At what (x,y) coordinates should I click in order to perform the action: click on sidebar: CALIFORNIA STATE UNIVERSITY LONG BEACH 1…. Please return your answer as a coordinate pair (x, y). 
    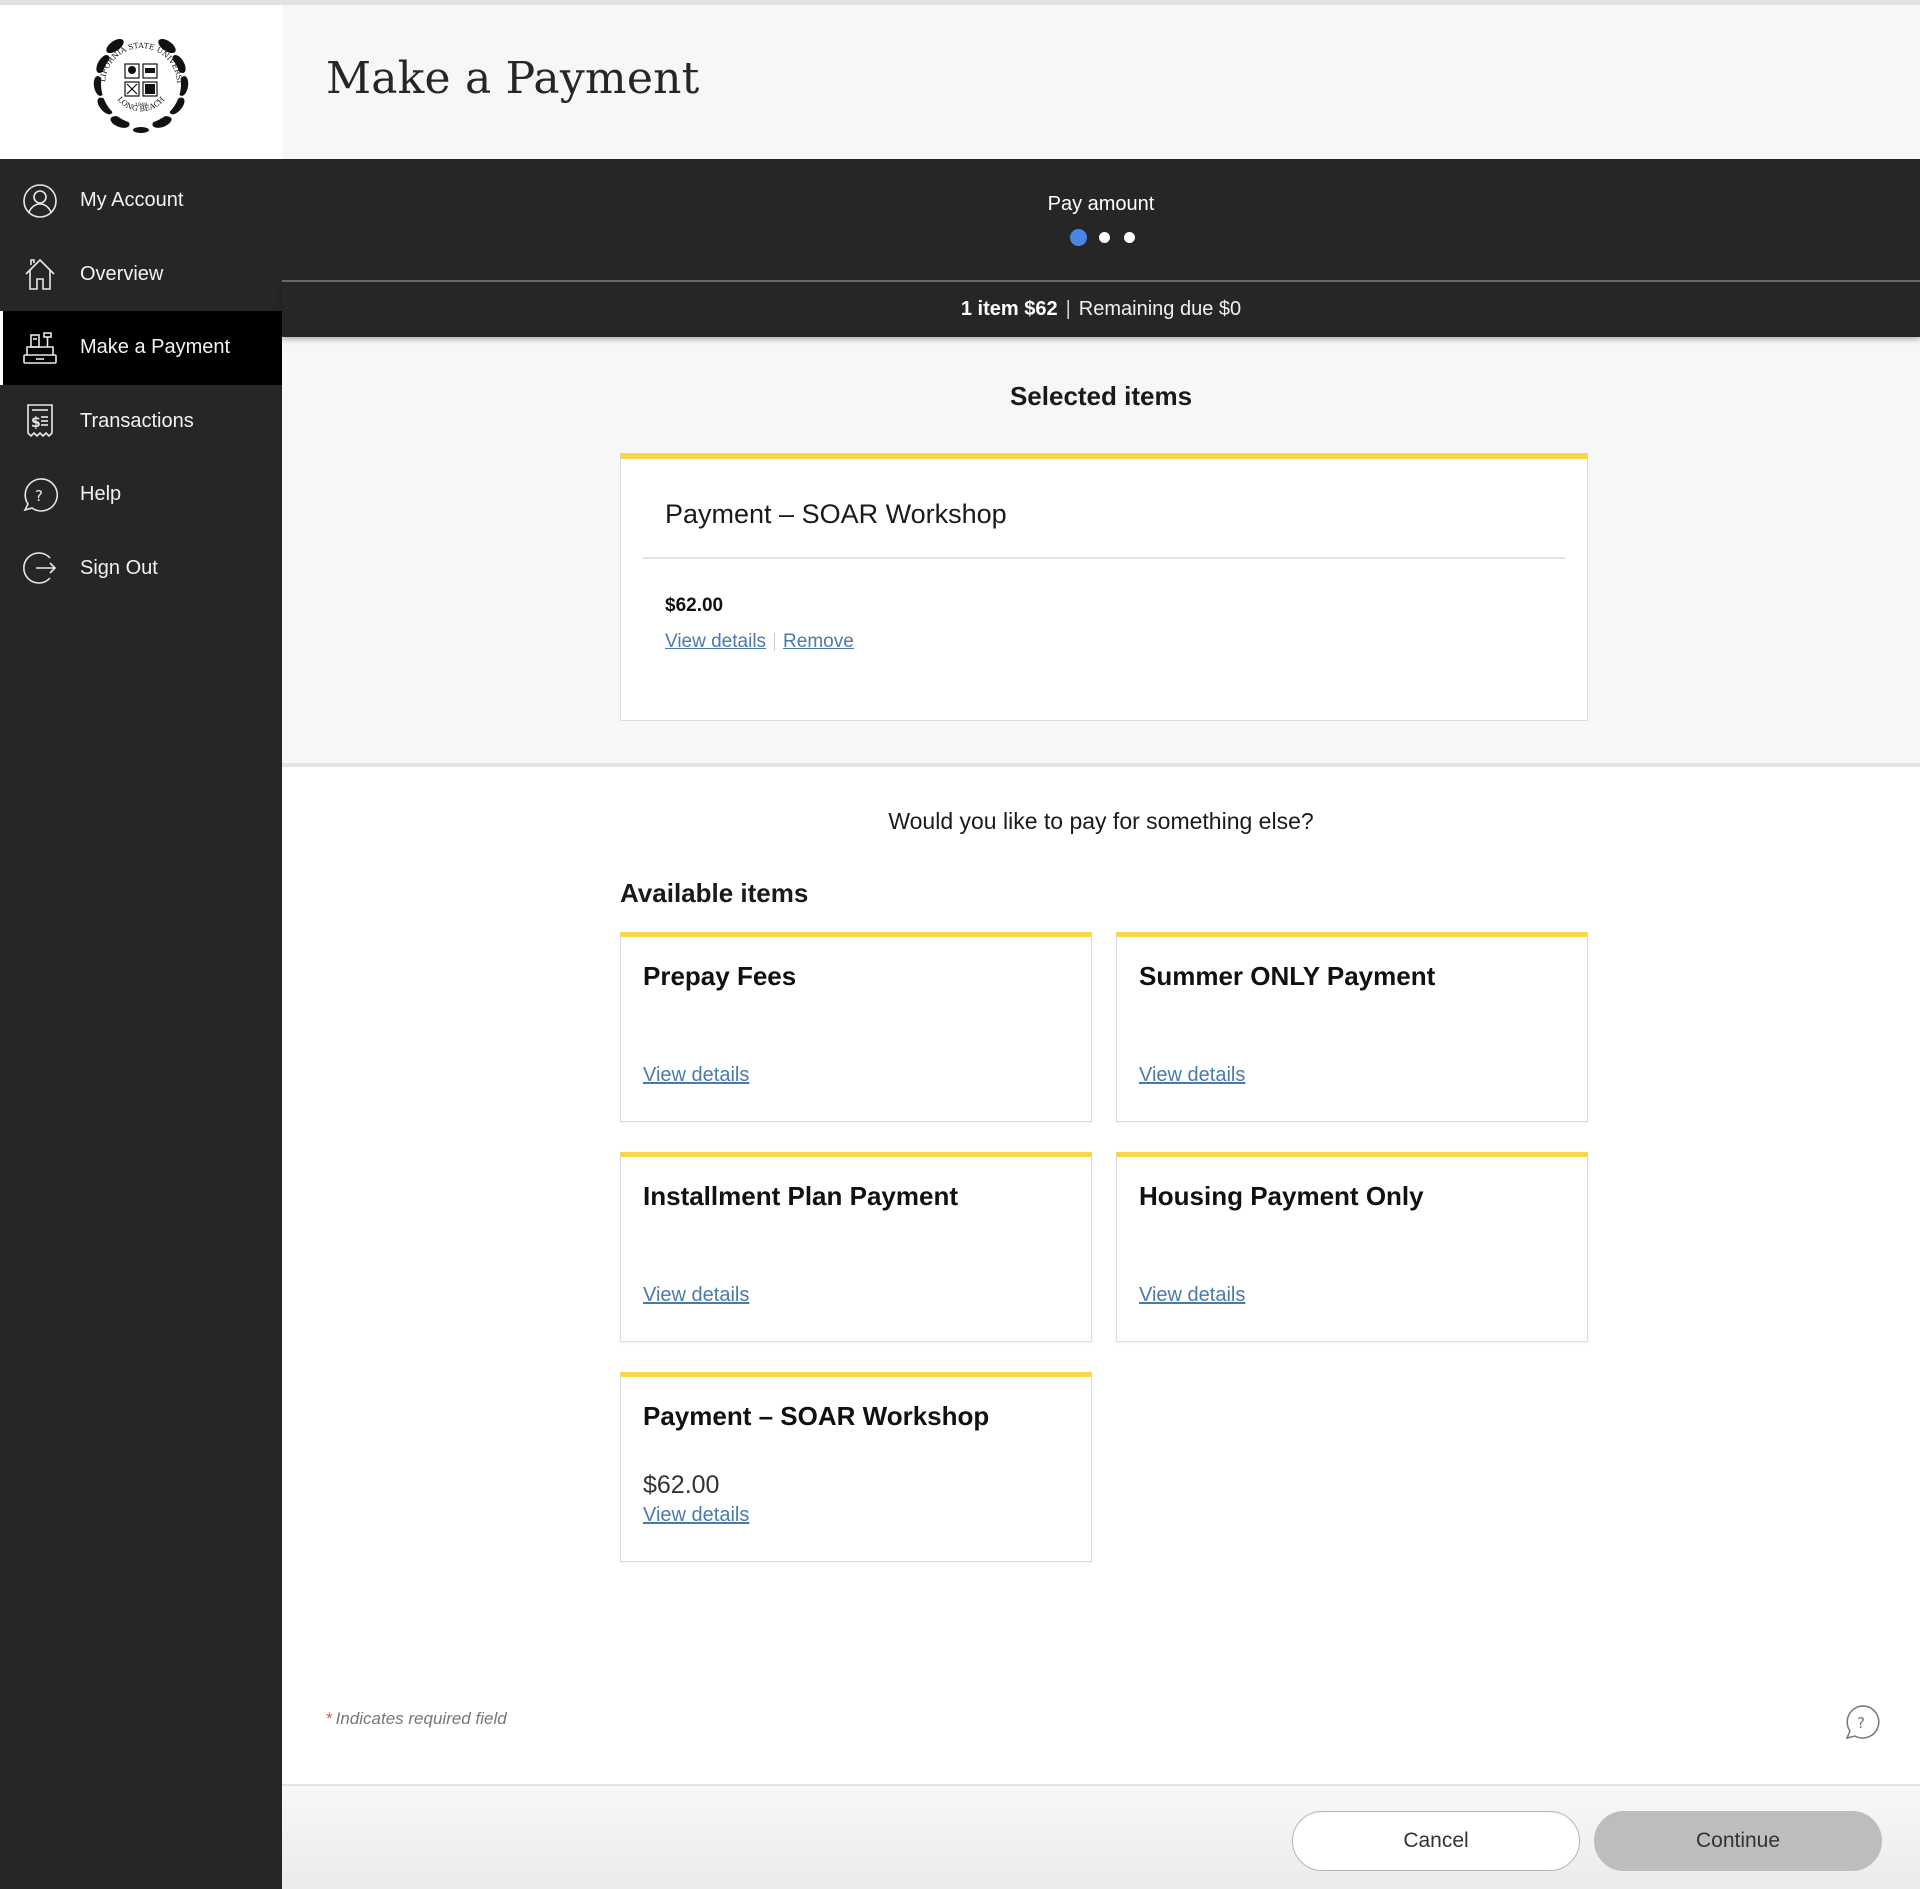
    Looking at the image, I should click on (141, 947).